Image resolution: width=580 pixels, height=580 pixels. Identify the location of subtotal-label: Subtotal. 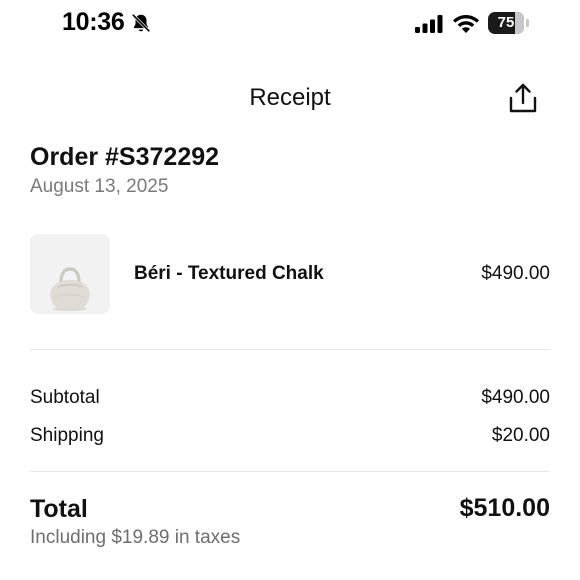
(65, 397).